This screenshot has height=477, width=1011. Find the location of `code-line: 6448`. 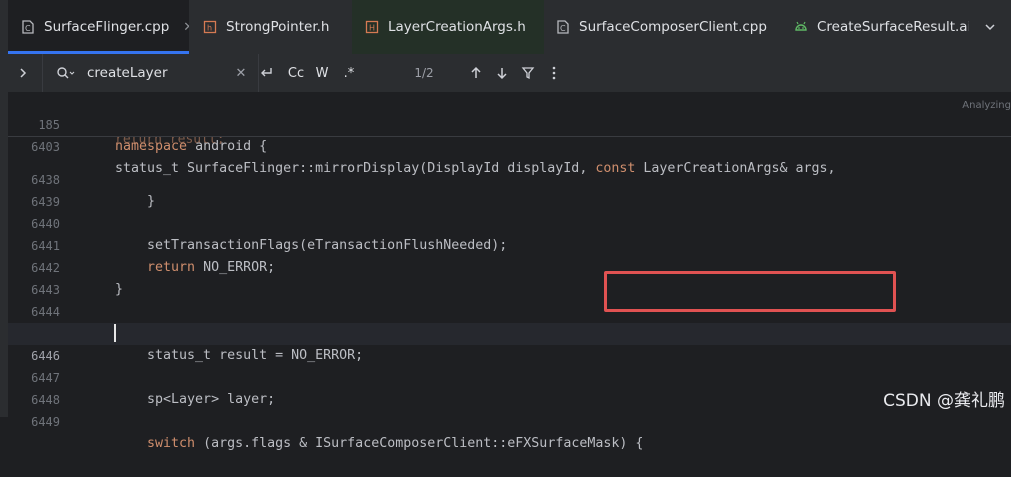

code-line: 6448 is located at coordinates (509, 387).